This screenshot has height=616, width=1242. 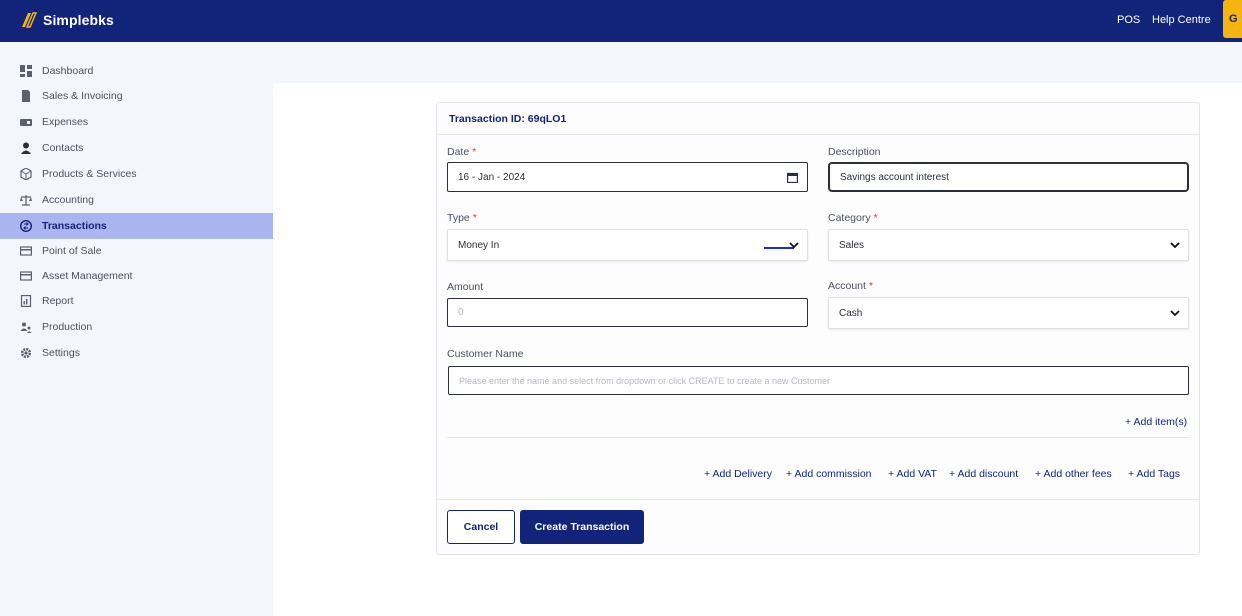 What do you see at coordinates (78, 20) in the screenshot?
I see `brand-name: Simplebks` at bounding box center [78, 20].